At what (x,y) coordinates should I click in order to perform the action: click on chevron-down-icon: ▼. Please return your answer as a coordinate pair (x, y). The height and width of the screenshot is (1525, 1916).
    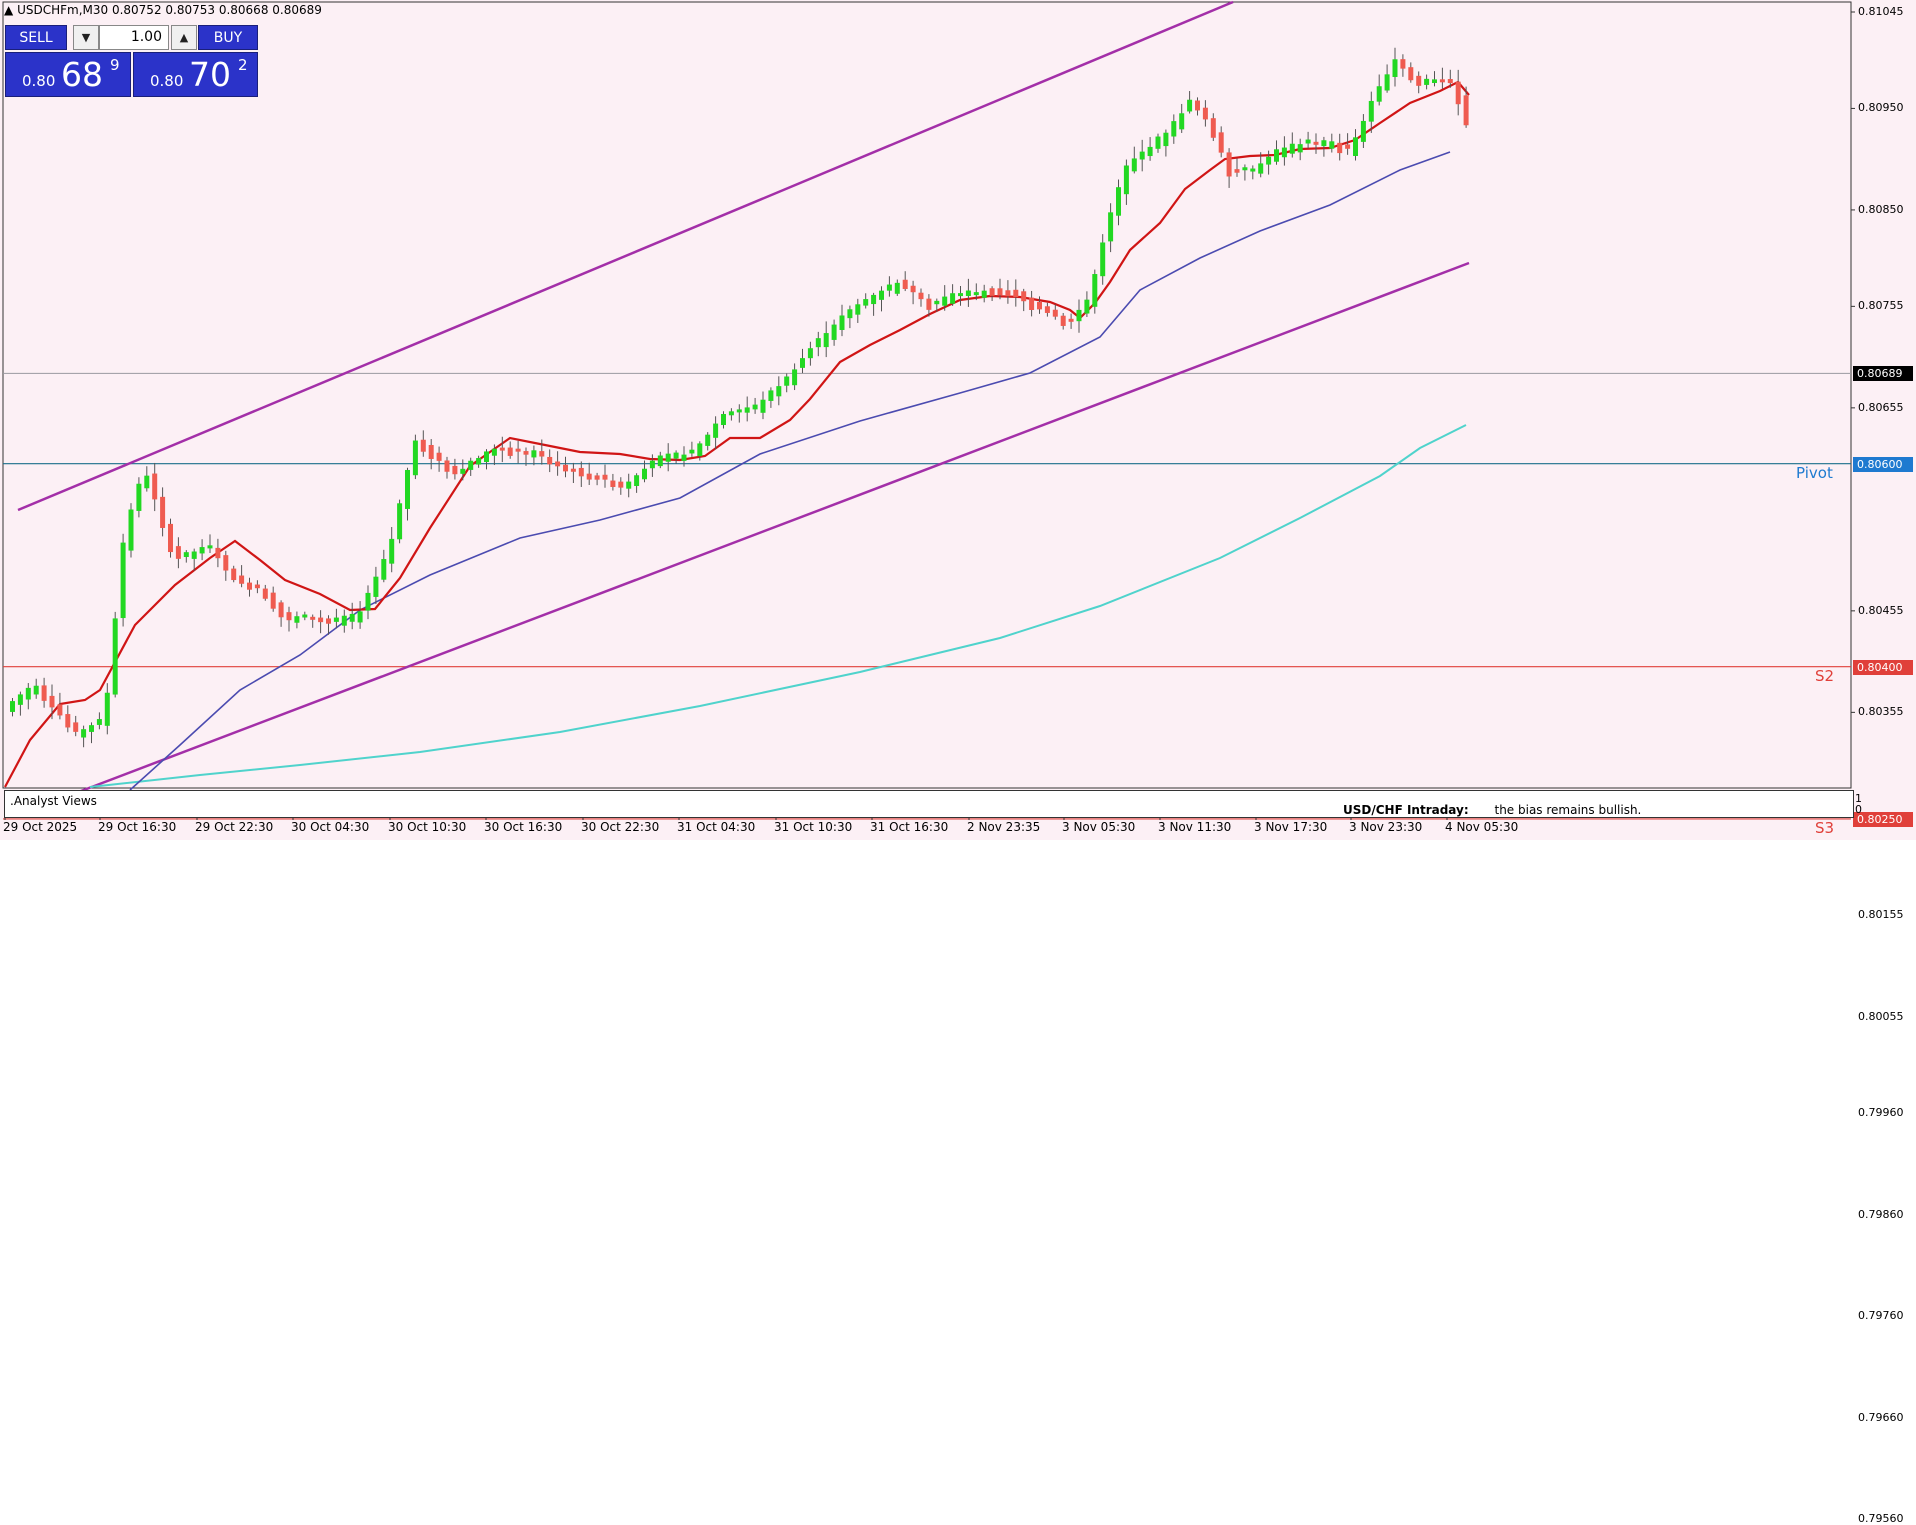
    Looking at the image, I should click on (86, 37).